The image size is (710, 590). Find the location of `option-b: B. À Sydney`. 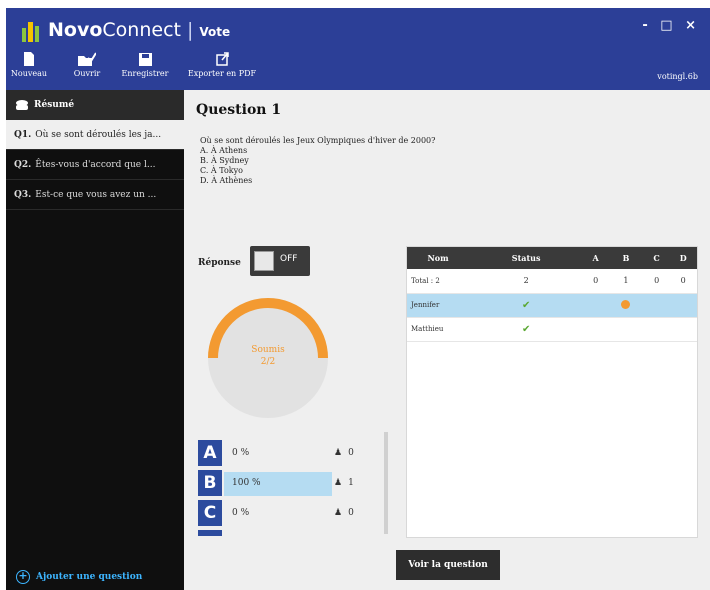

option-b: B. À Sydney is located at coordinates (224, 160).